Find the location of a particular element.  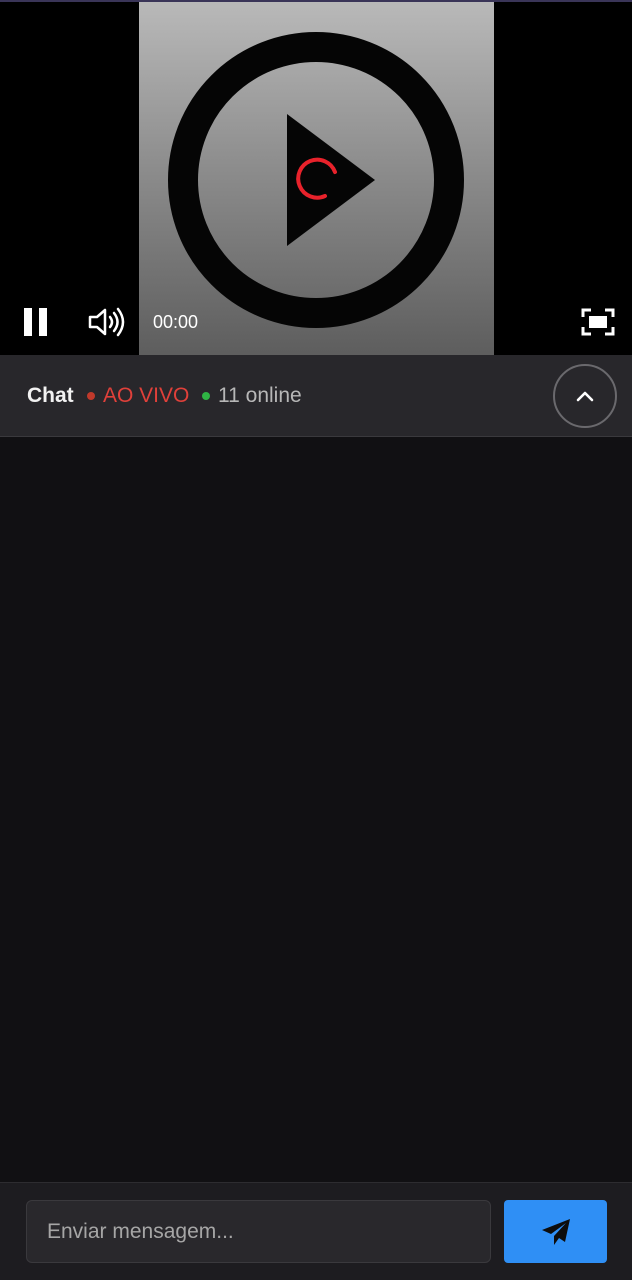

live-indicator-dot is located at coordinates (91, 396).